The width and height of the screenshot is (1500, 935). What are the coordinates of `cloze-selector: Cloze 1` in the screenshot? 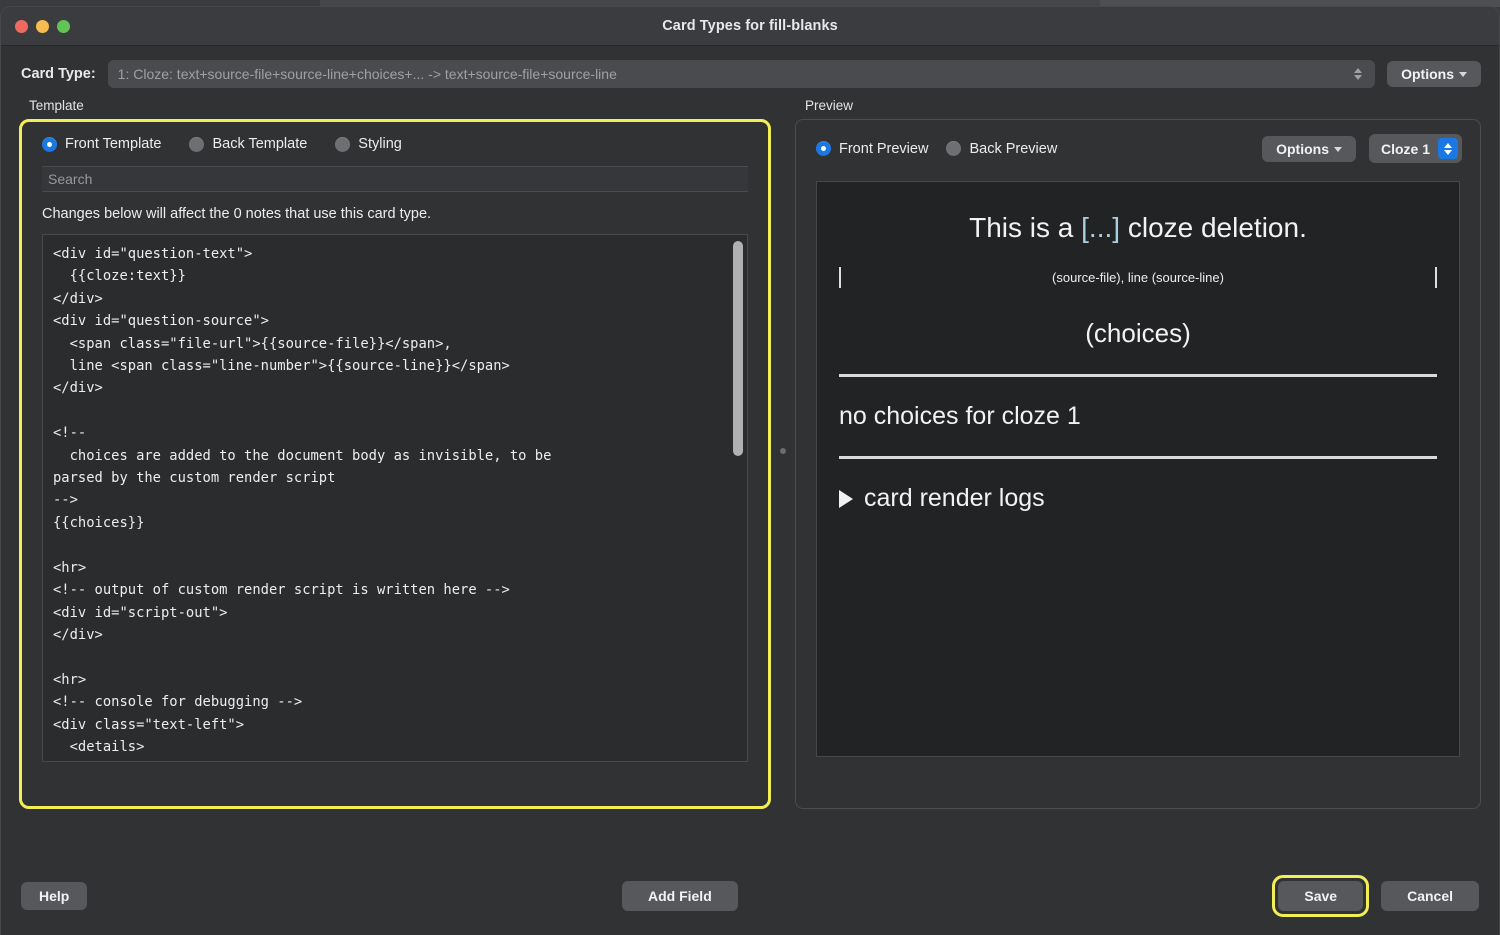 It's located at (1415, 148).